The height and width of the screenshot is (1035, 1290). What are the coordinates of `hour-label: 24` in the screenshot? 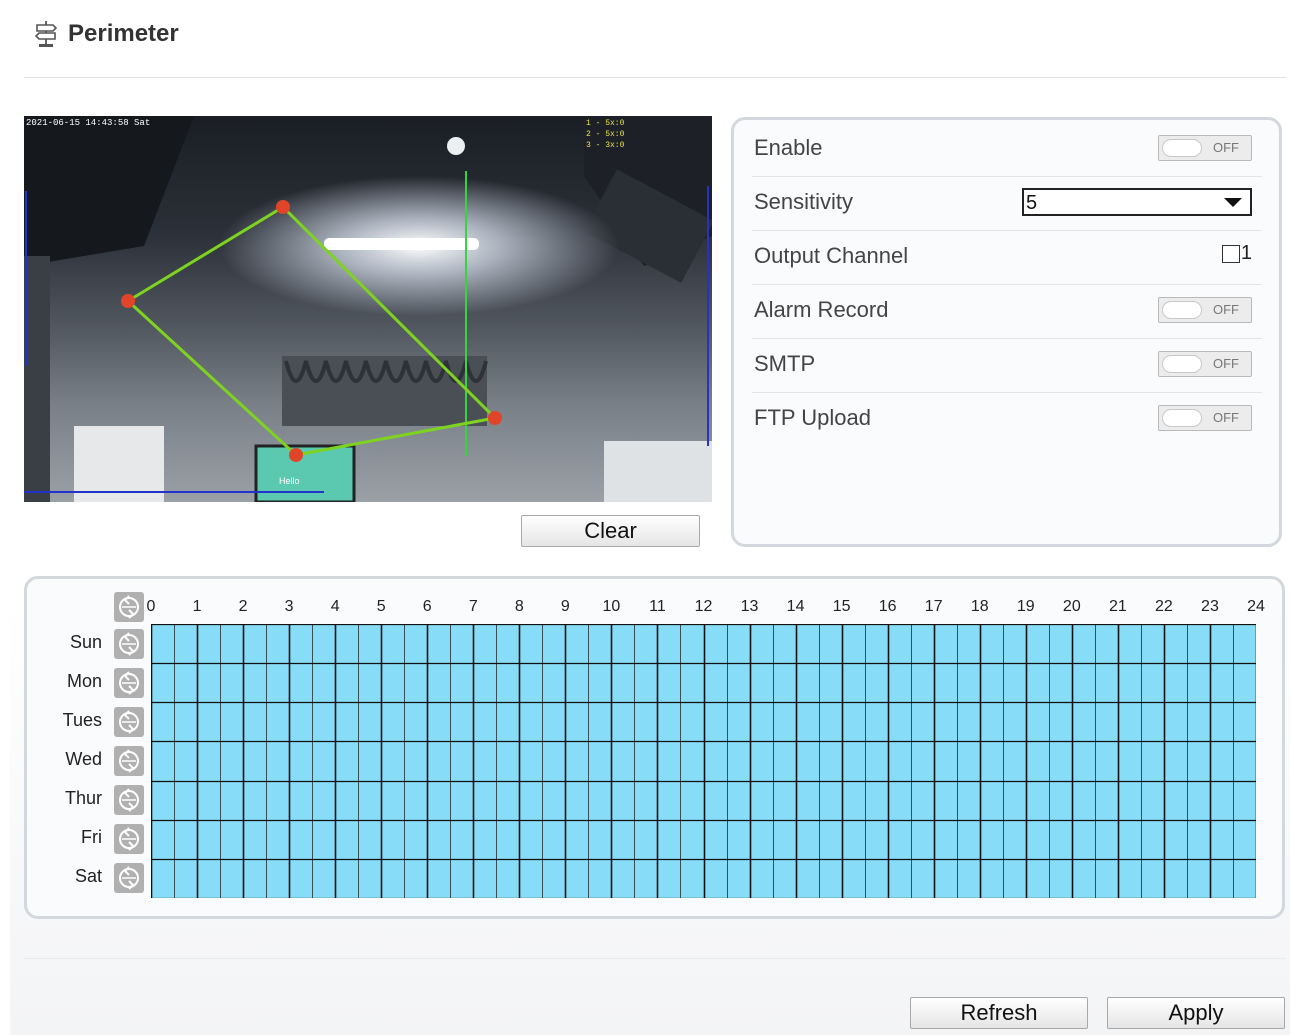 It's located at (1256, 606).